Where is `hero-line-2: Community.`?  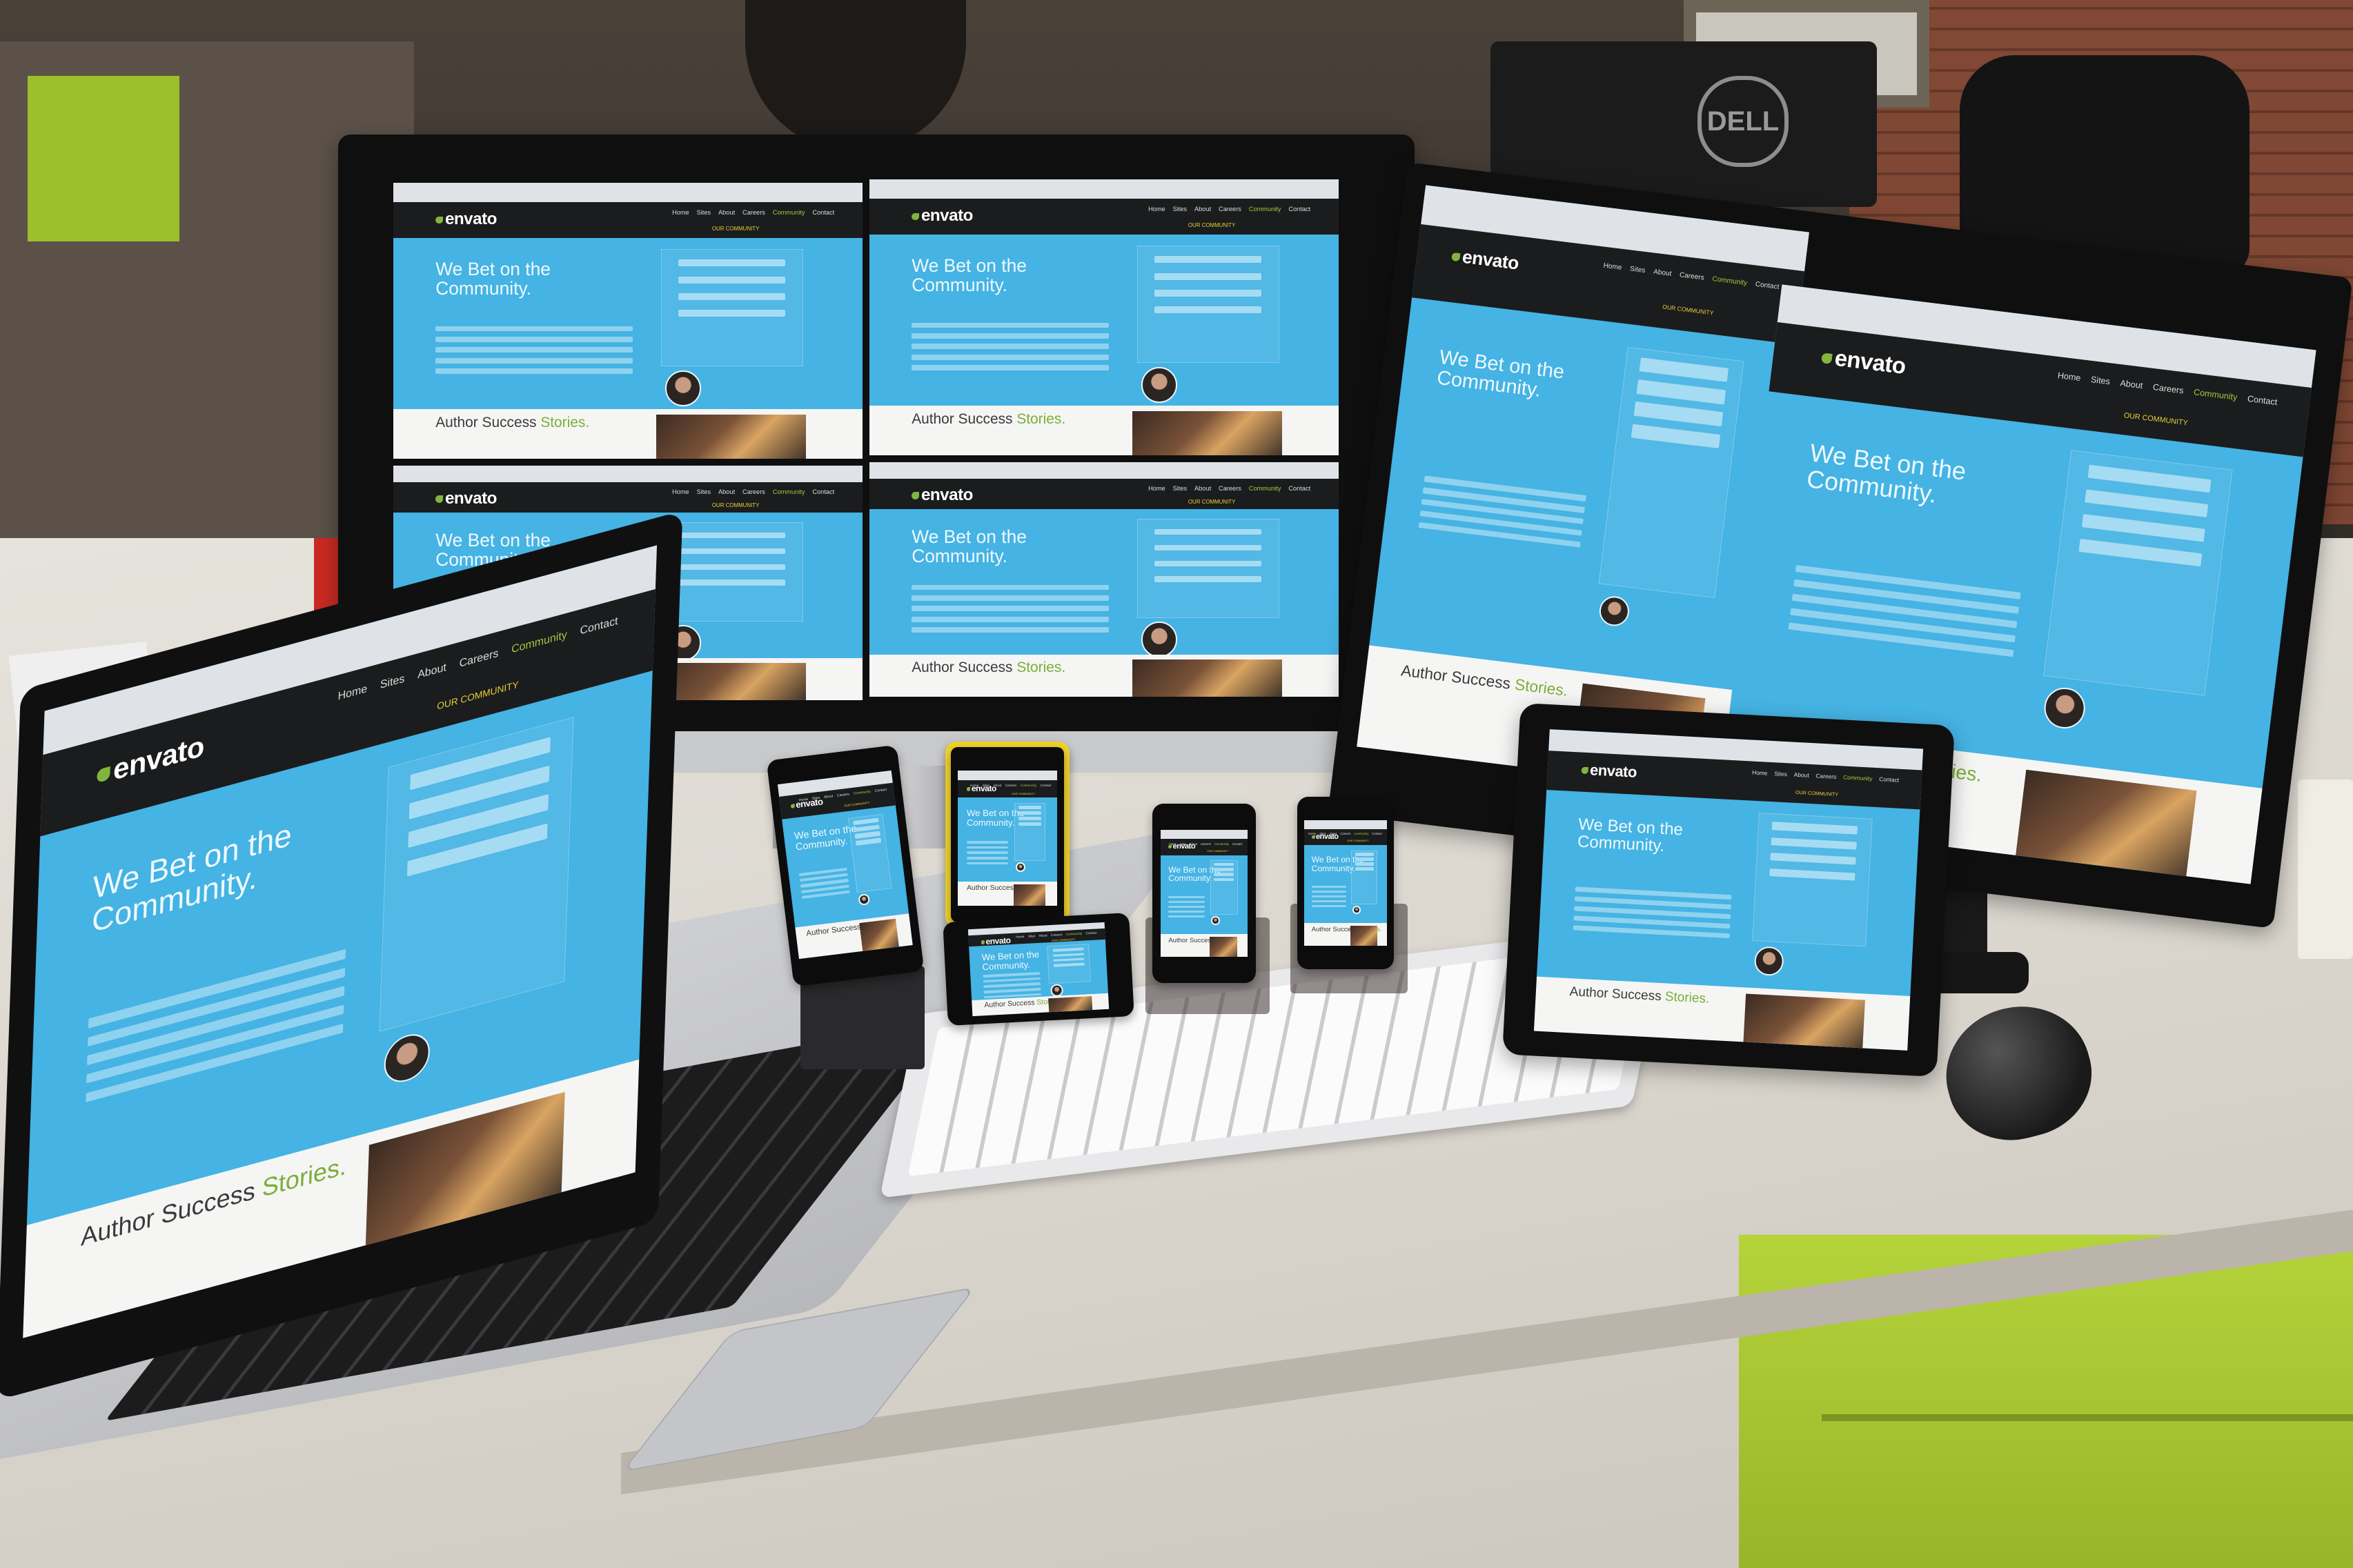 hero-line-2: Community. is located at coordinates (960, 555).